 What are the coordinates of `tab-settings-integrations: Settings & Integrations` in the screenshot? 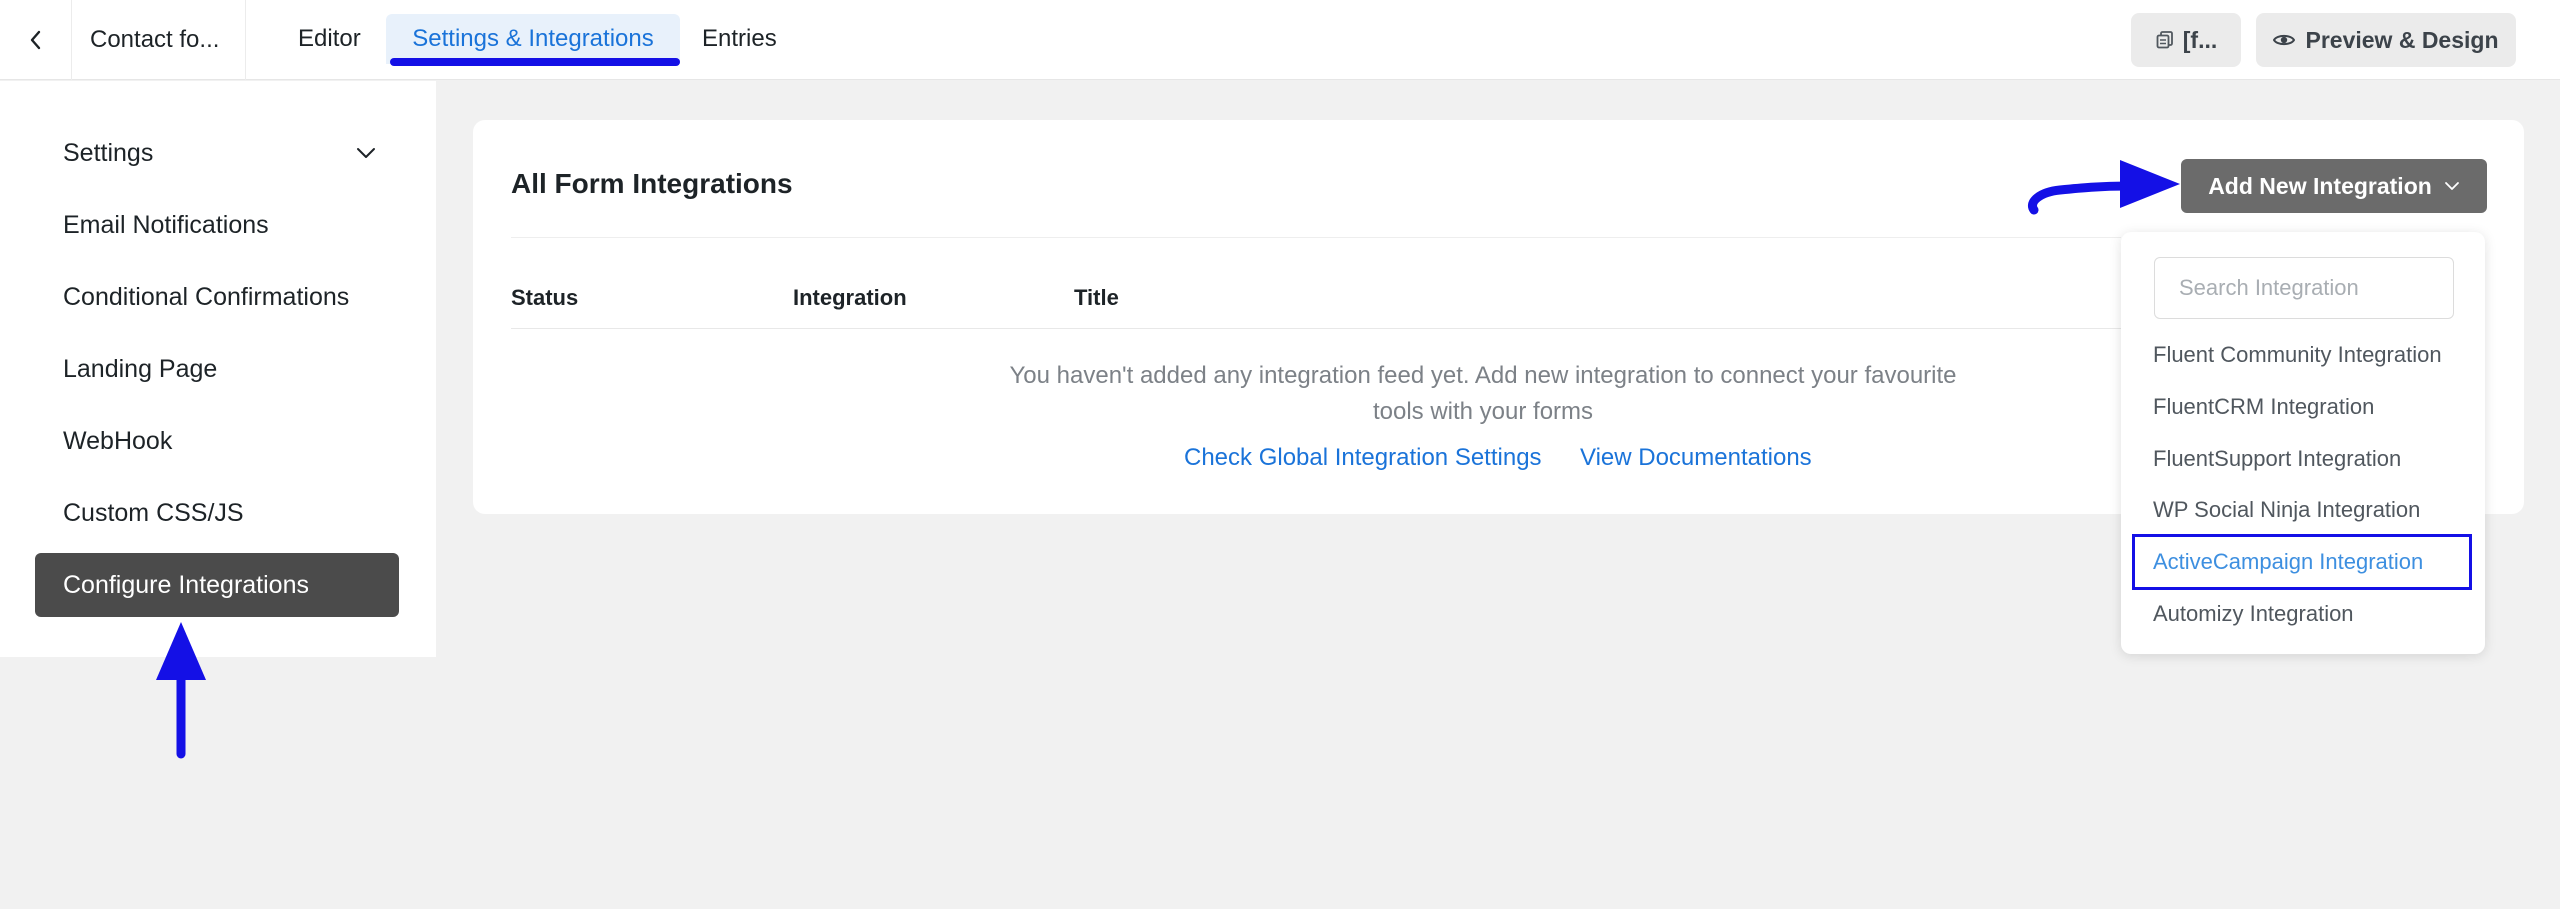 It's located at (533, 39).